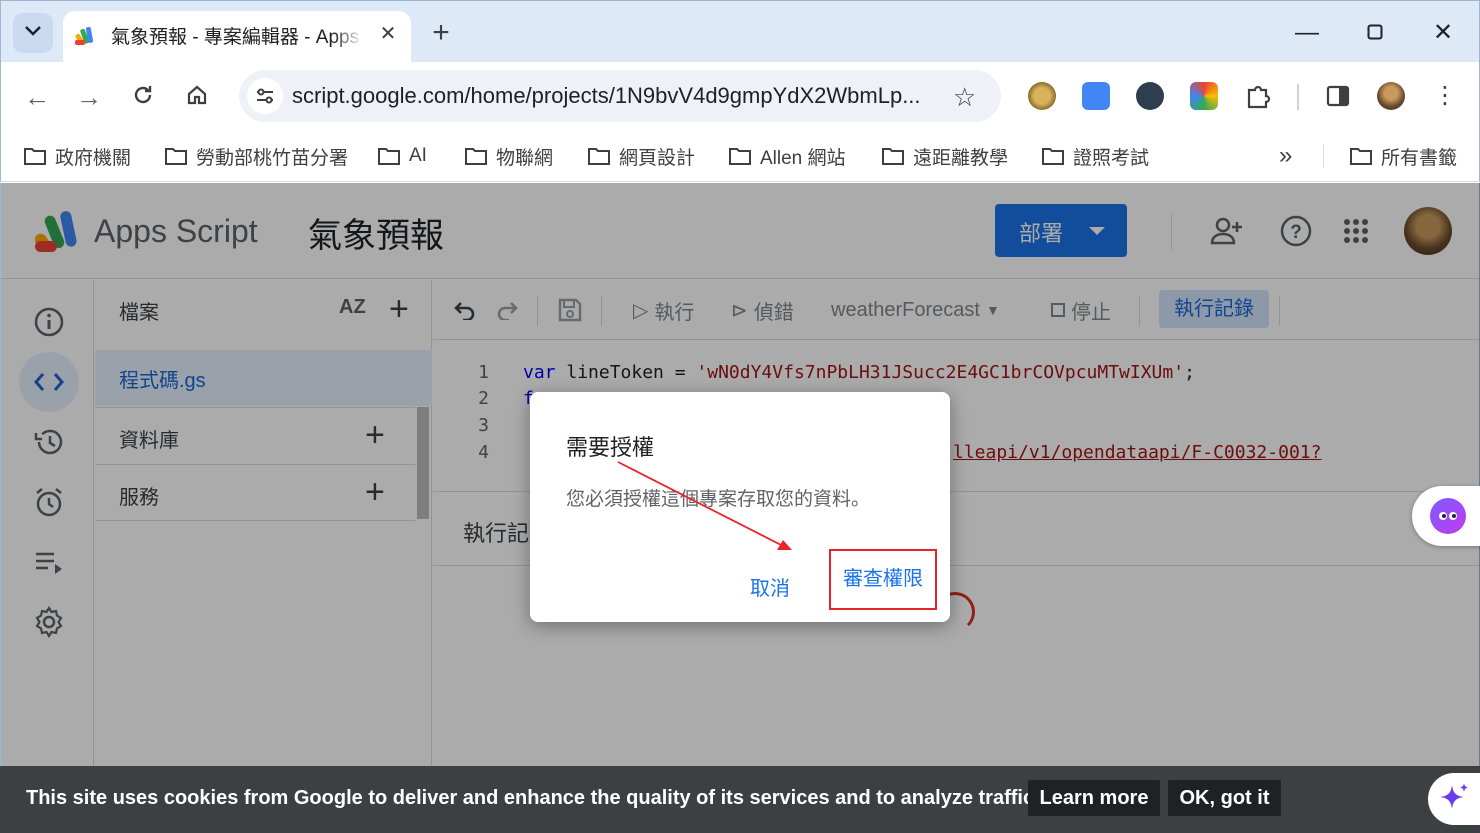 The width and height of the screenshot is (1480, 833). Describe the element at coordinates (610, 447) in the screenshot. I see `dialog-title: 需要授權` at that location.